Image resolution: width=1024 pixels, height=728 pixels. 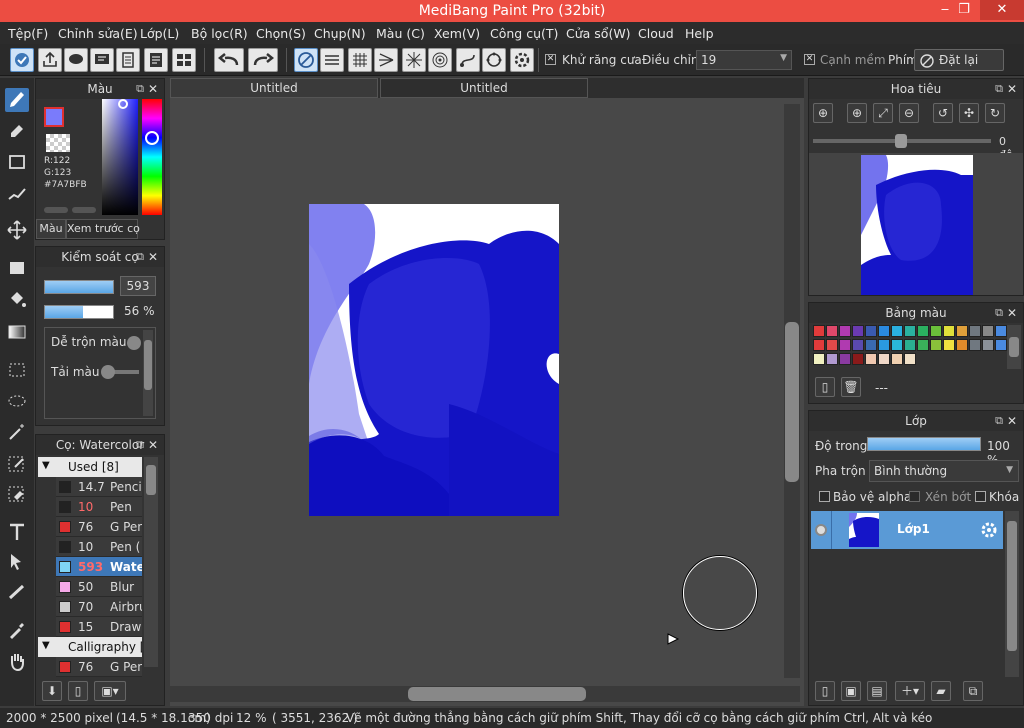 What do you see at coordinates (17, 194) in the screenshot?
I see `line-tool-icon` at bounding box center [17, 194].